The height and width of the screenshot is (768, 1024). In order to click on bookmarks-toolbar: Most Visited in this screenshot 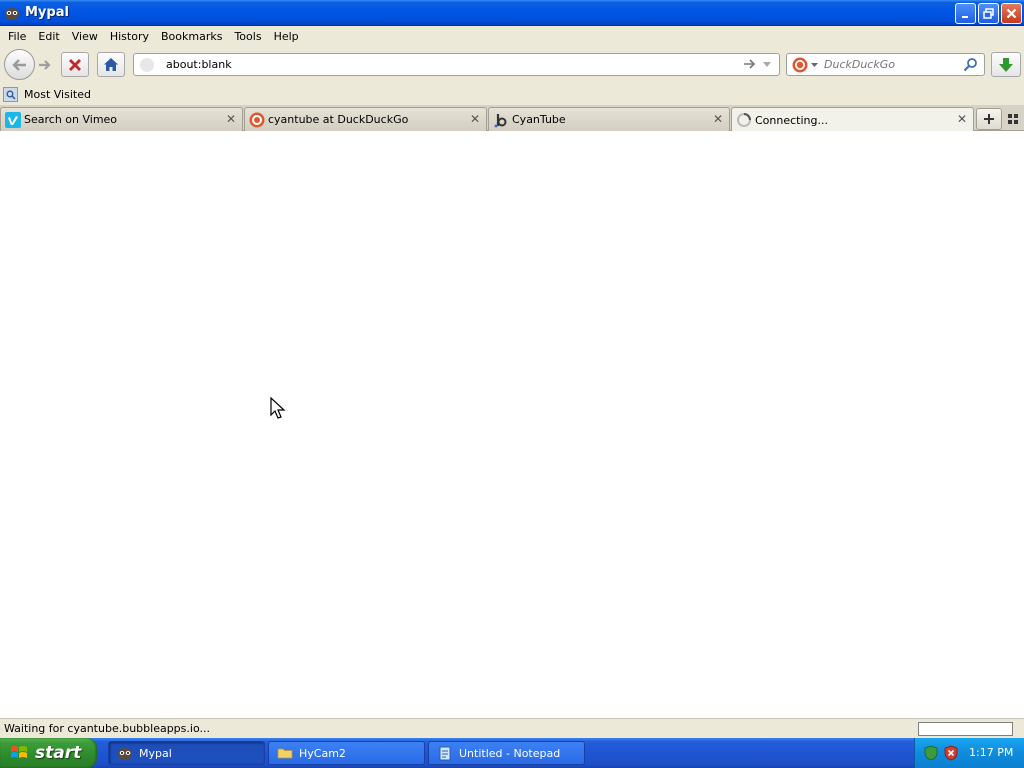, I will do `click(512, 94)`.